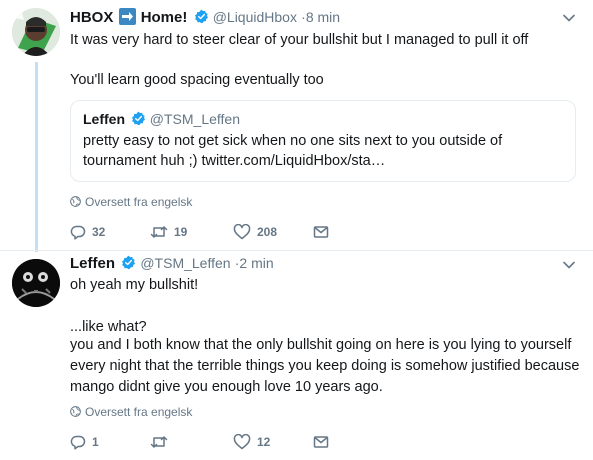 This screenshot has width=593, height=460. What do you see at coordinates (220, 443) in the screenshot?
I see `tweet-actions: 1 12` at bounding box center [220, 443].